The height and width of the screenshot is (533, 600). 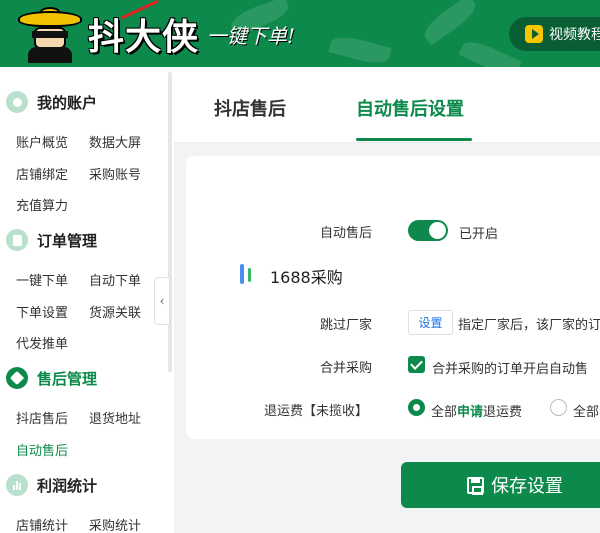 What do you see at coordinates (17, 240) in the screenshot?
I see `order-icon` at bounding box center [17, 240].